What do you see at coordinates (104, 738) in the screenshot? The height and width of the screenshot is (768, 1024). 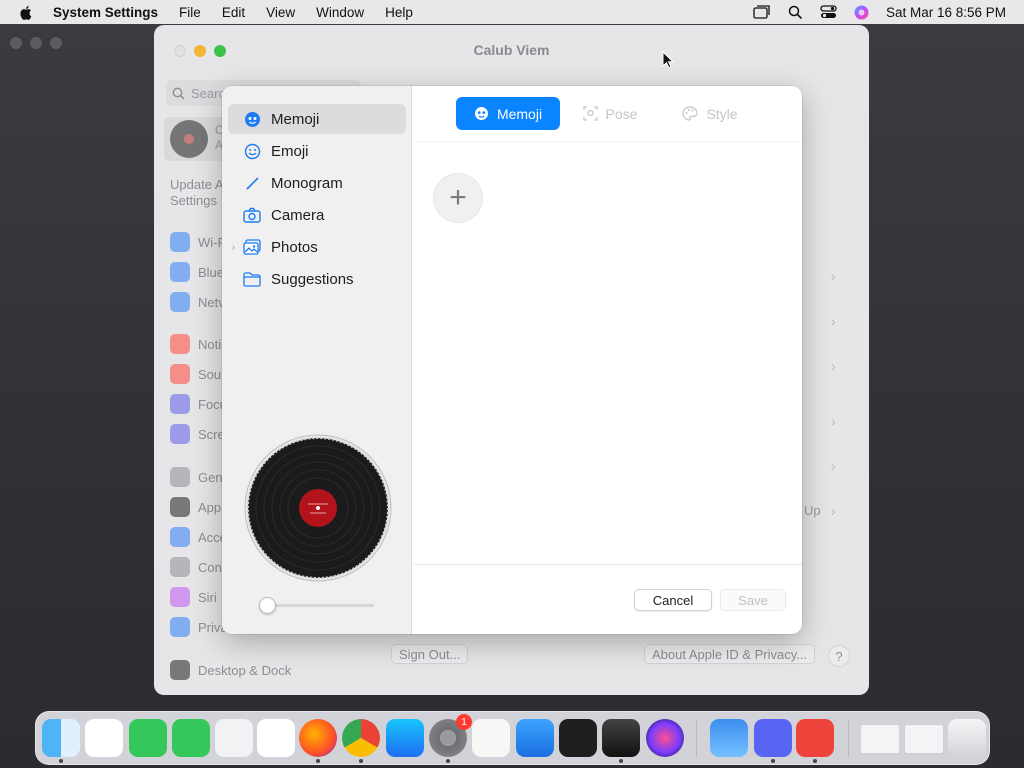 I see `dock-vscode-icon` at bounding box center [104, 738].